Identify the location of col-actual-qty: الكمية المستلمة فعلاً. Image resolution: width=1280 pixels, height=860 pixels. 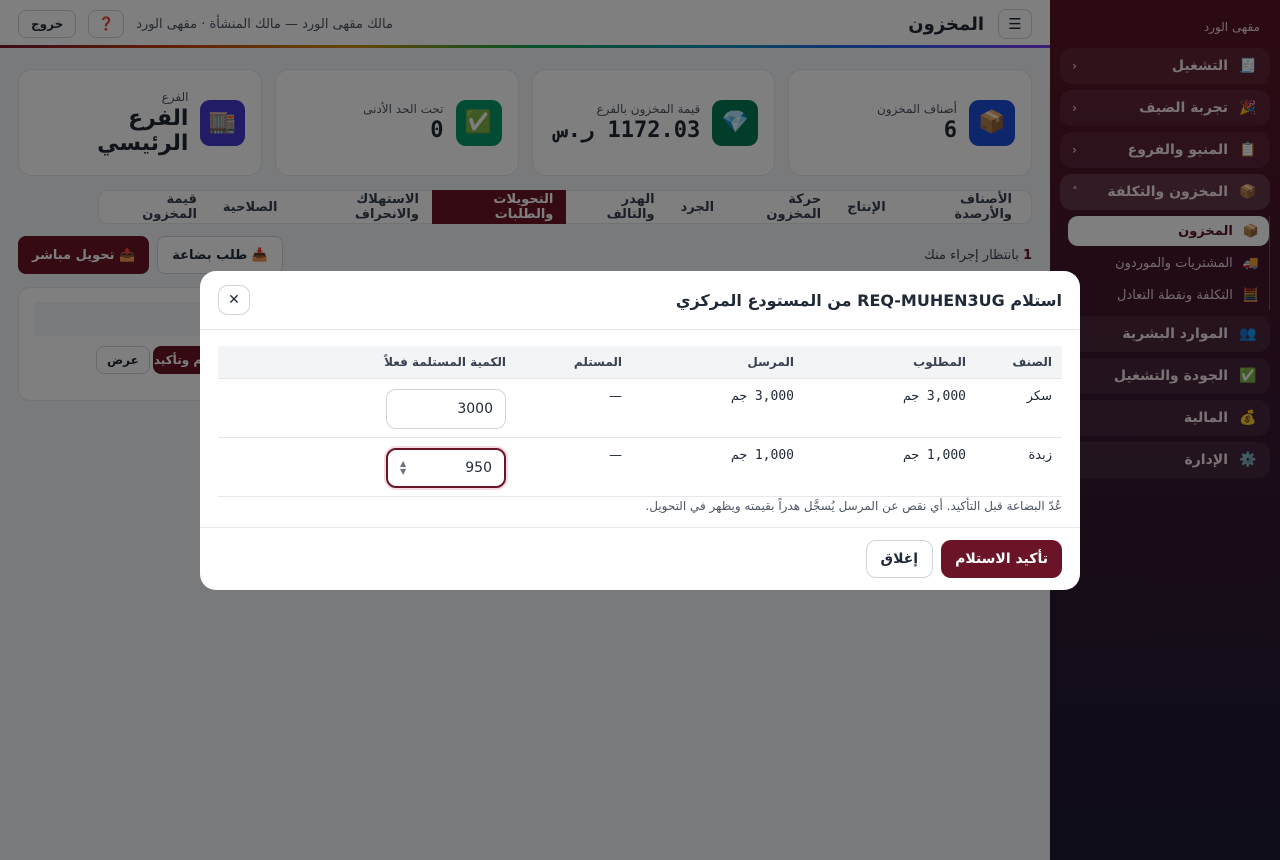
(445, 361).